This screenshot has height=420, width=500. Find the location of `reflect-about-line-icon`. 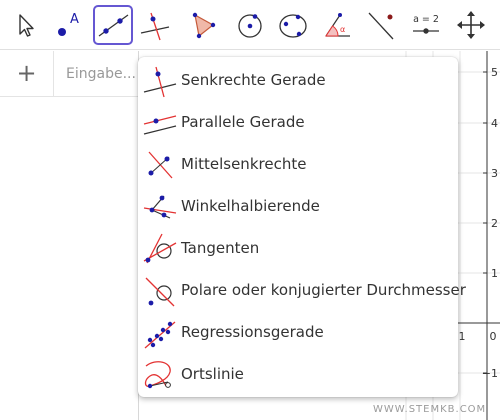

reflect-about-line-icon is located at coordinates (381, 26).